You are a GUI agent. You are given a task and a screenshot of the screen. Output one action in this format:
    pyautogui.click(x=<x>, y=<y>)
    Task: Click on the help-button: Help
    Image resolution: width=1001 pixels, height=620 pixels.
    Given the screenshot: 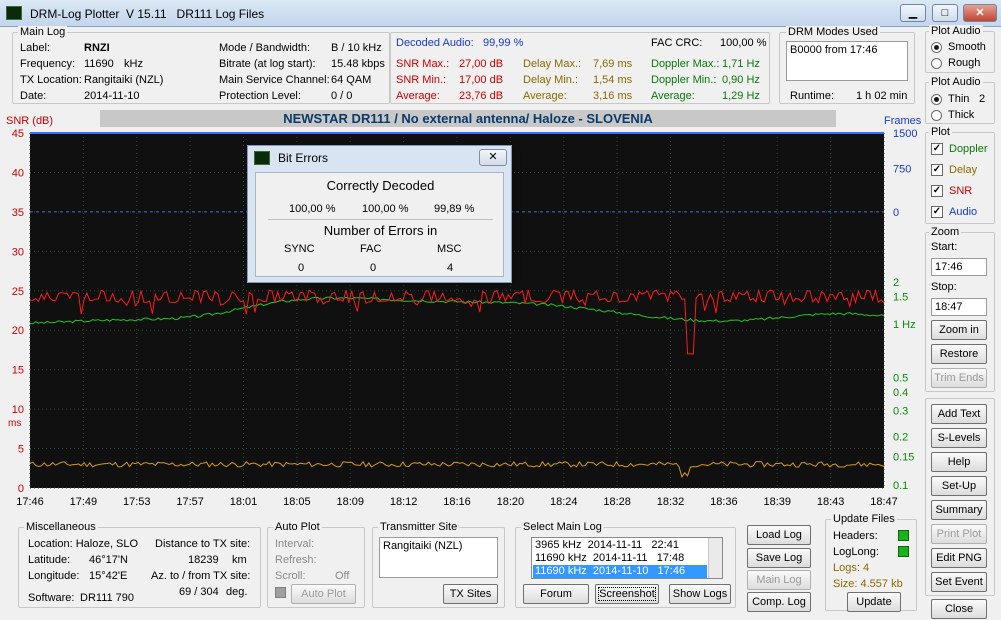 What is the action you would take?
    pyautogui.click(x=959, y=462)
    